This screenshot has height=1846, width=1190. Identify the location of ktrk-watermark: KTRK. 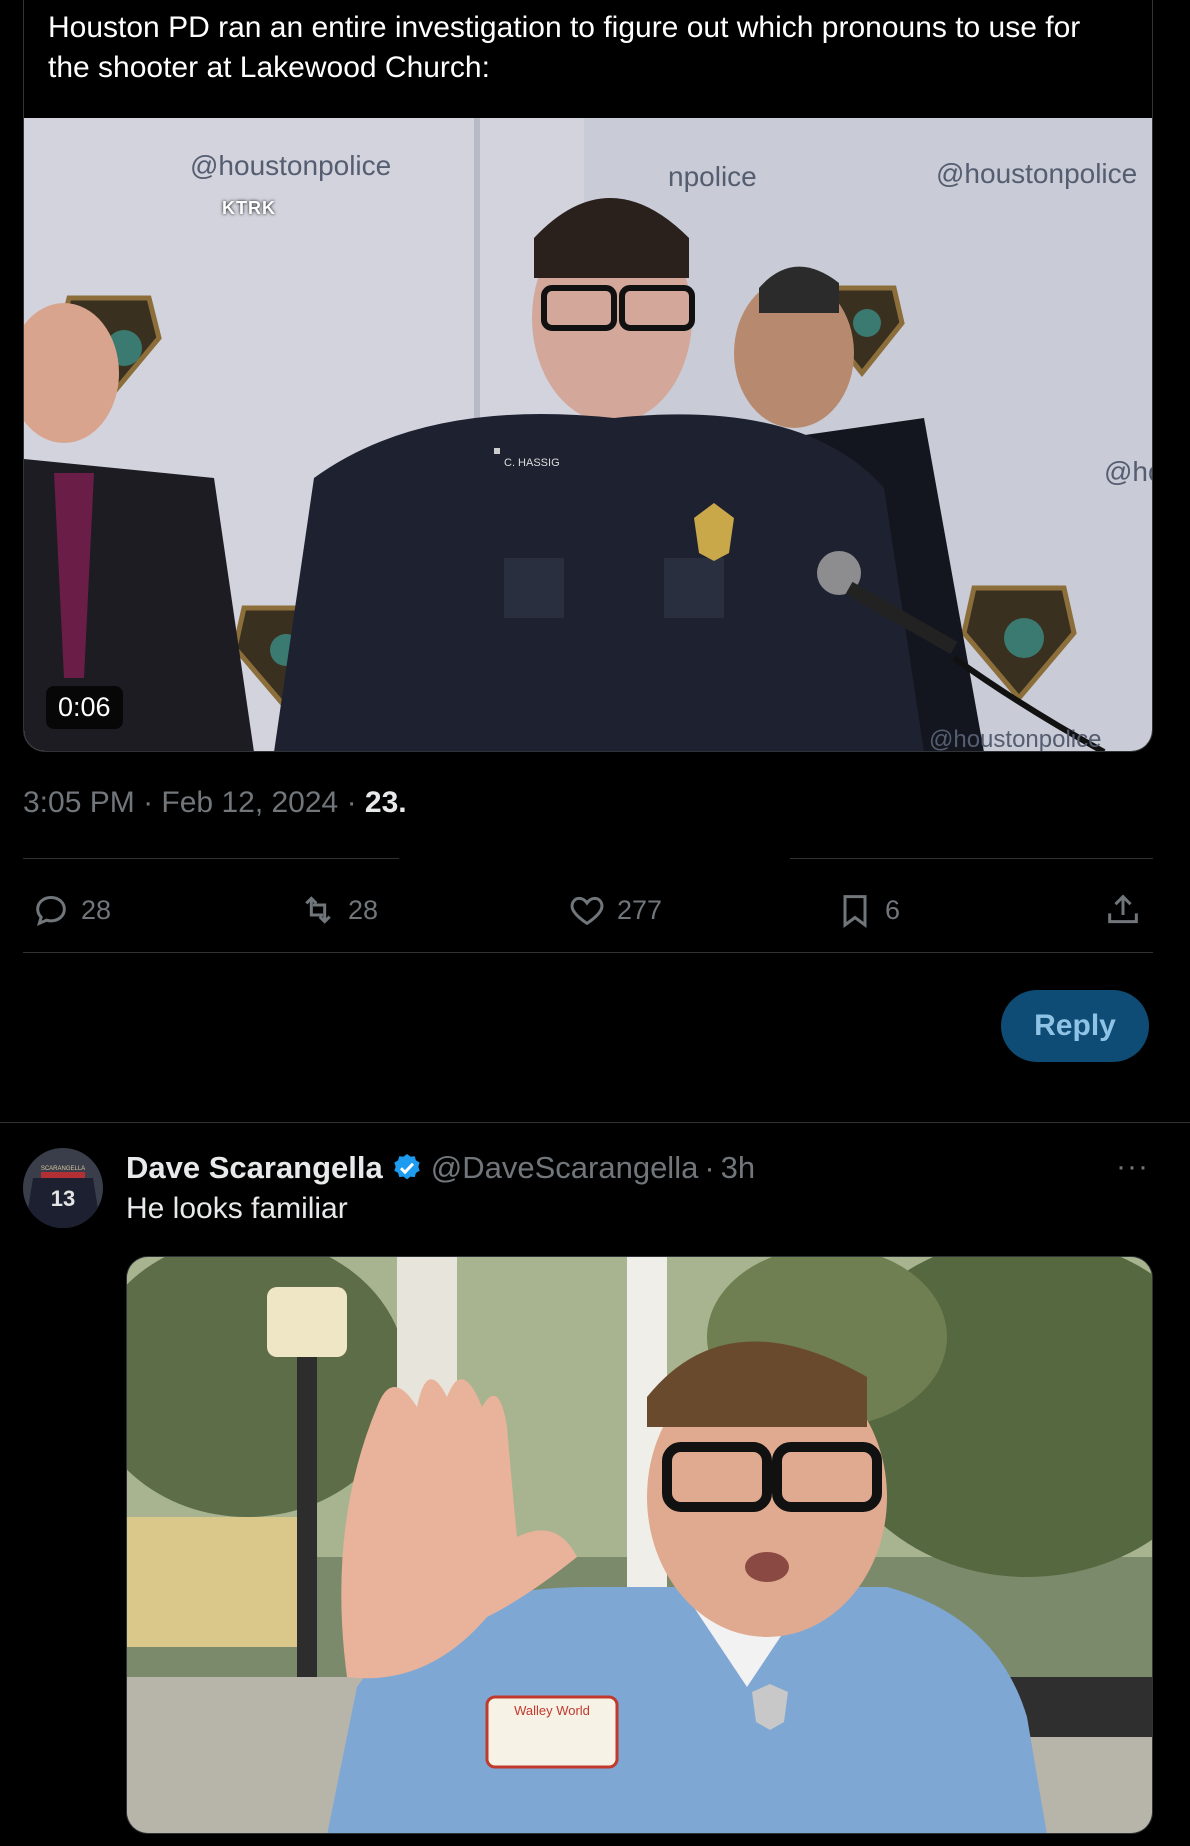
(249, 208).